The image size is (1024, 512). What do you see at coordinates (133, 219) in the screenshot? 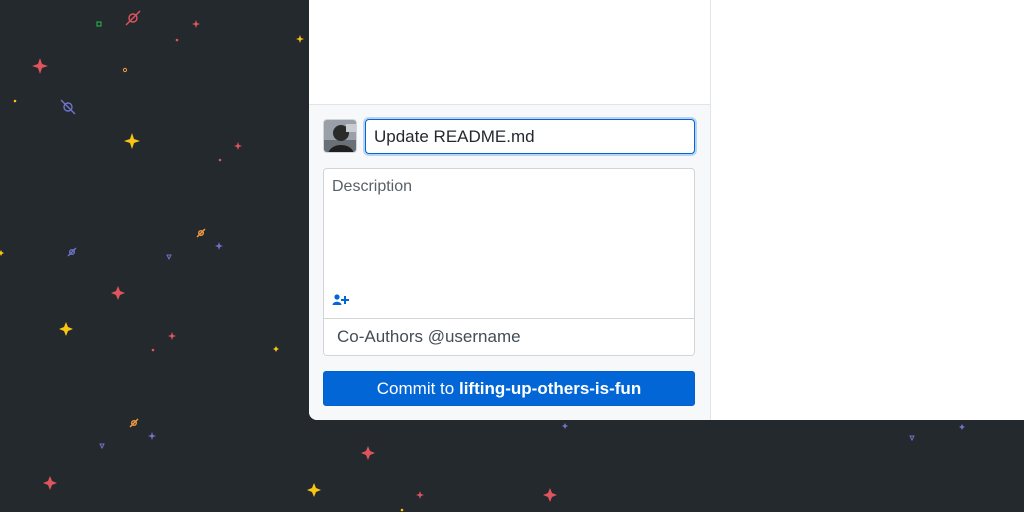
I see `planet-icon` at bounding box center [133, 219].